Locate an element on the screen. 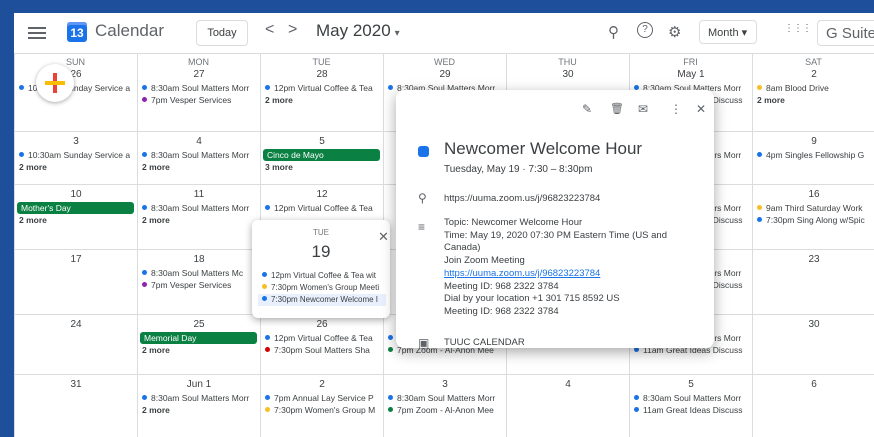 Image resolution: width=874 pixels, height=437 pixels. day-cell: 31 is located at coordinates (75, 406).